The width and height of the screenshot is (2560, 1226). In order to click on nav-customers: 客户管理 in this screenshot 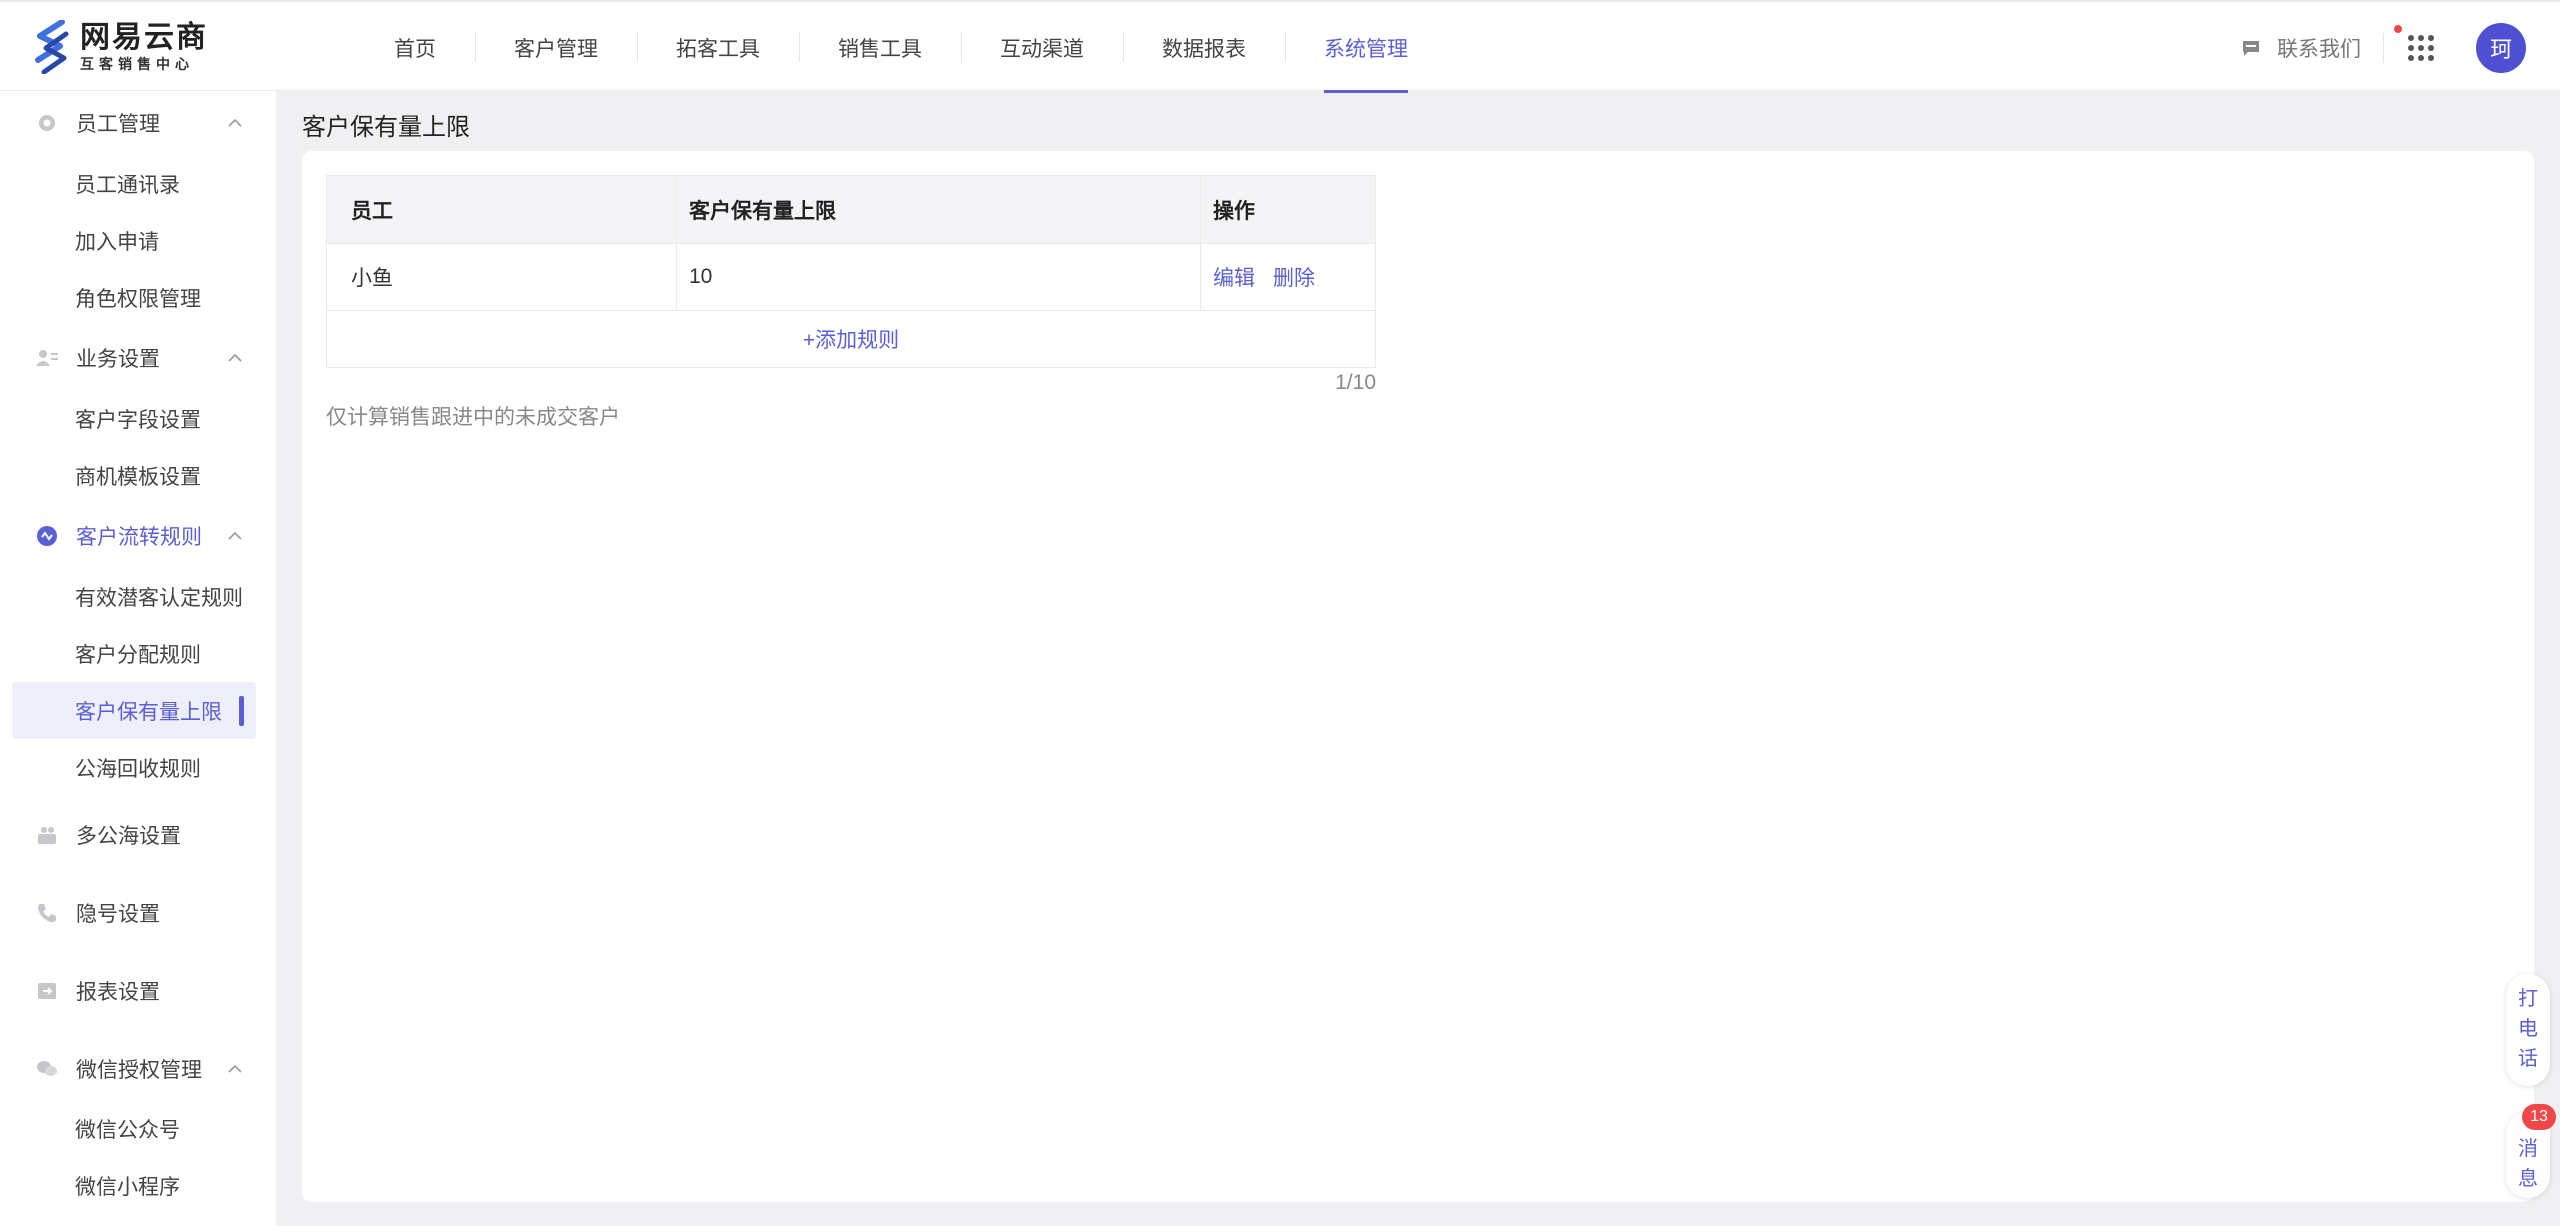, I will do `click(556, 47)`.